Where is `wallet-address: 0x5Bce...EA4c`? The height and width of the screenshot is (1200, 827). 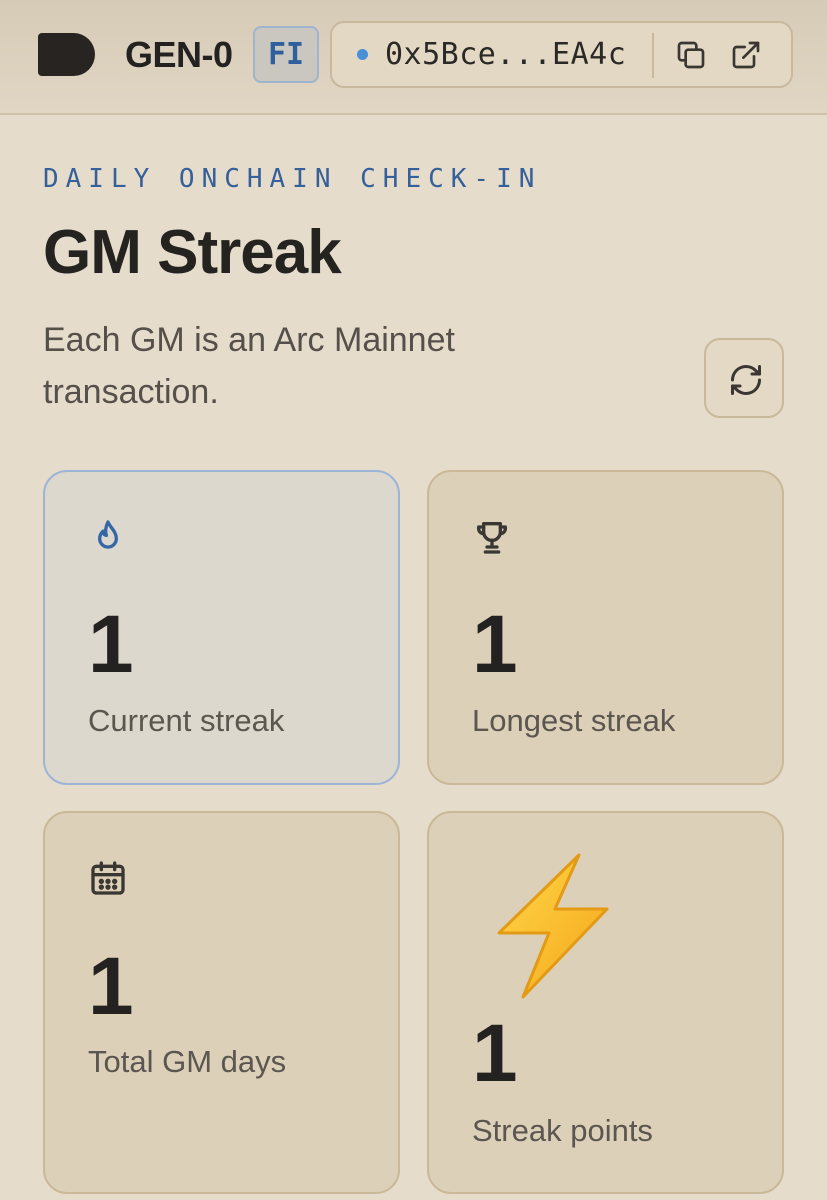 wallet-address: 0x5Bce...EA4c is located at coordinates (505, 55).